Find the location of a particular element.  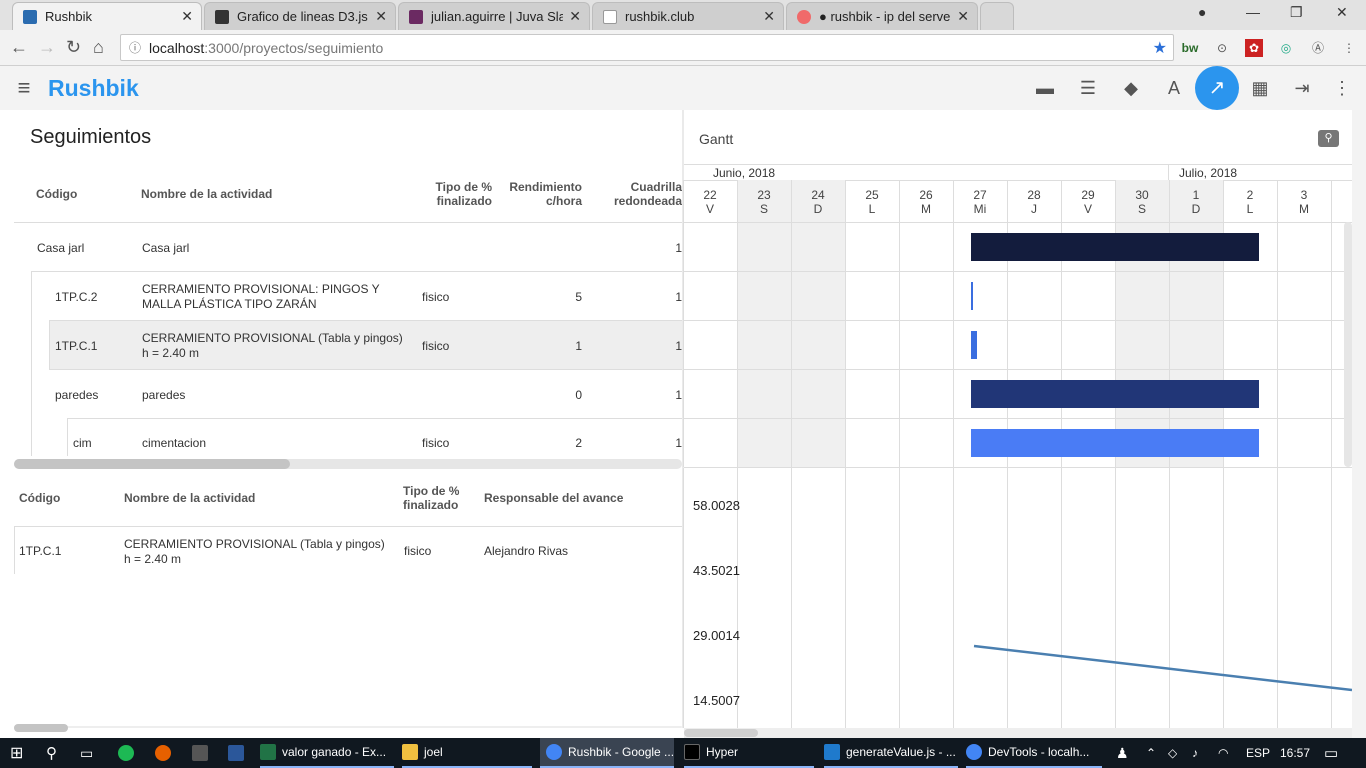

tab-title: julian.aguirre | Juva Slack is located at coordinates (497, 16).